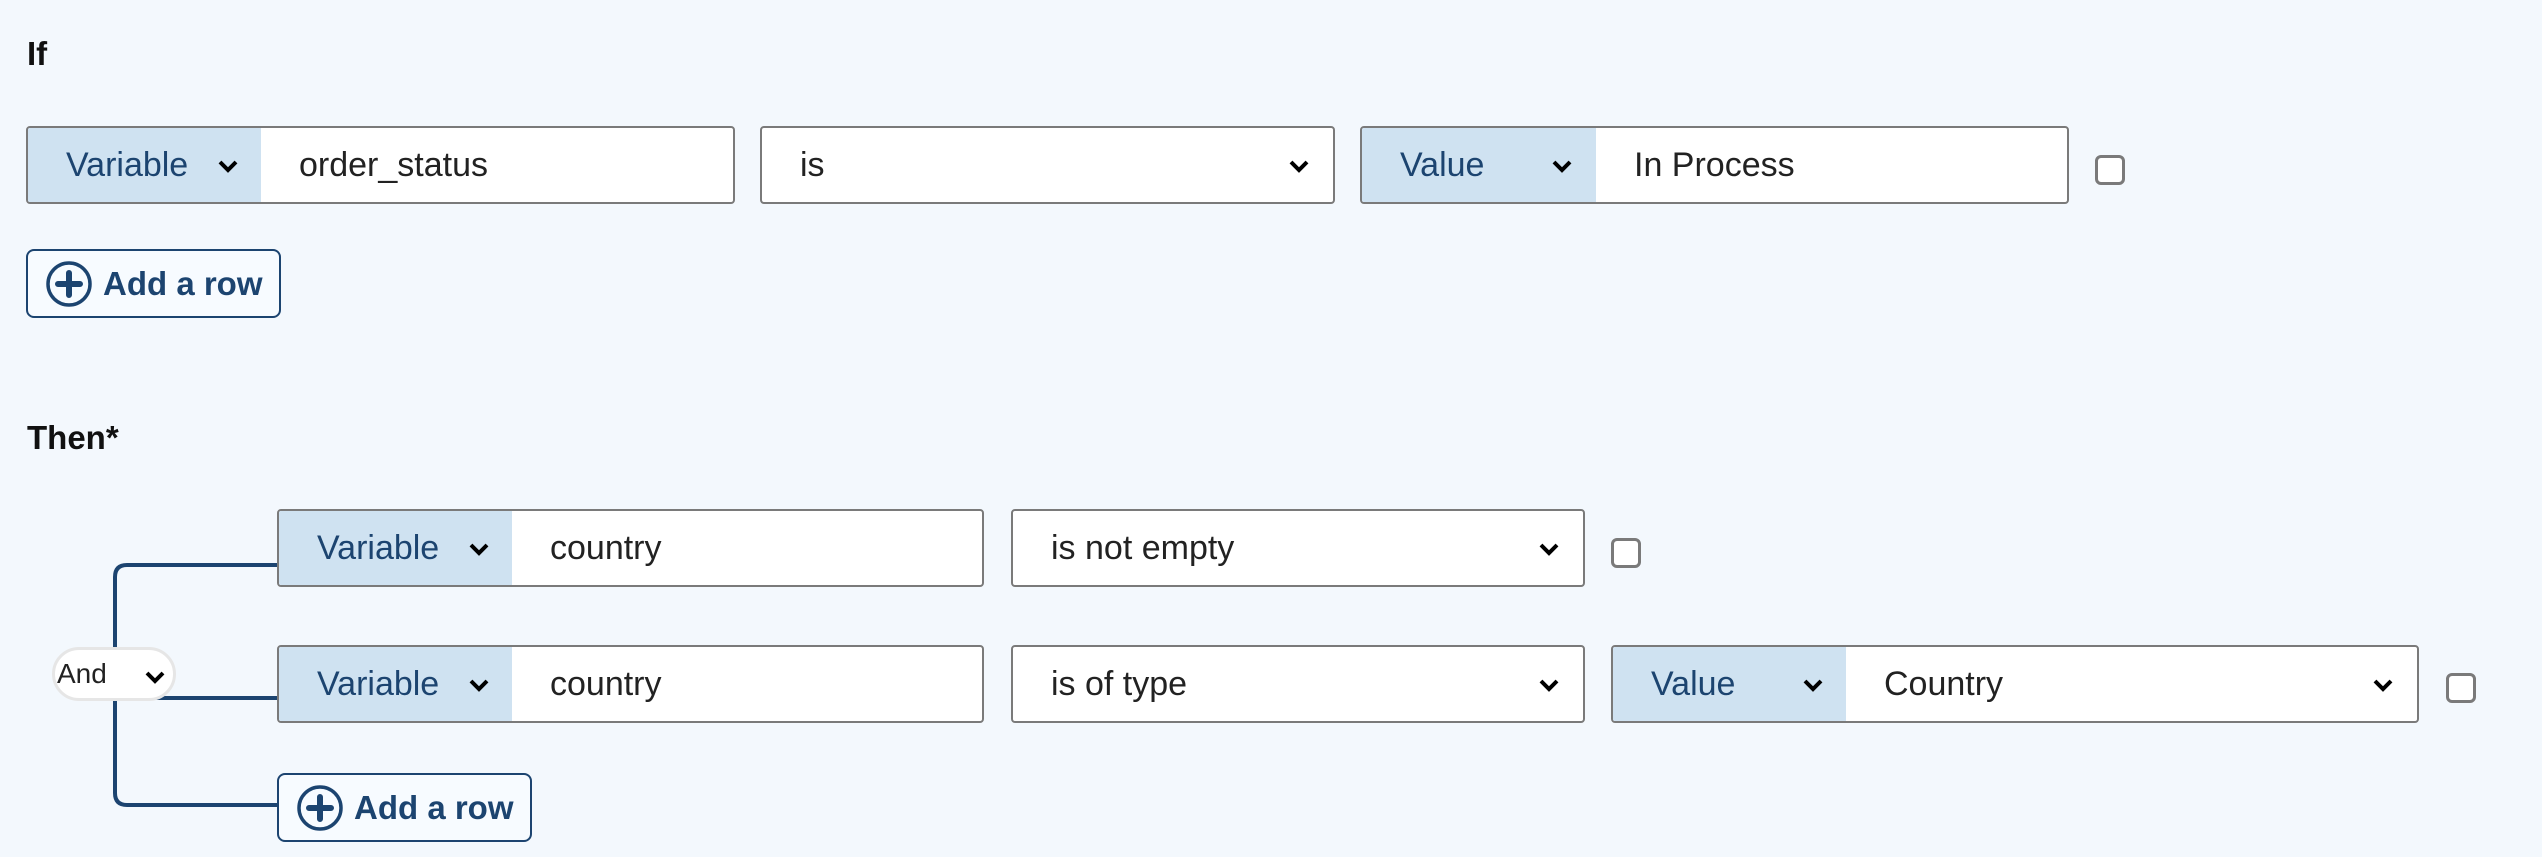 This screenshot has height=857, width=2542. I want to click on if-row-1-left-value-input: order_status, so click(497, 165).